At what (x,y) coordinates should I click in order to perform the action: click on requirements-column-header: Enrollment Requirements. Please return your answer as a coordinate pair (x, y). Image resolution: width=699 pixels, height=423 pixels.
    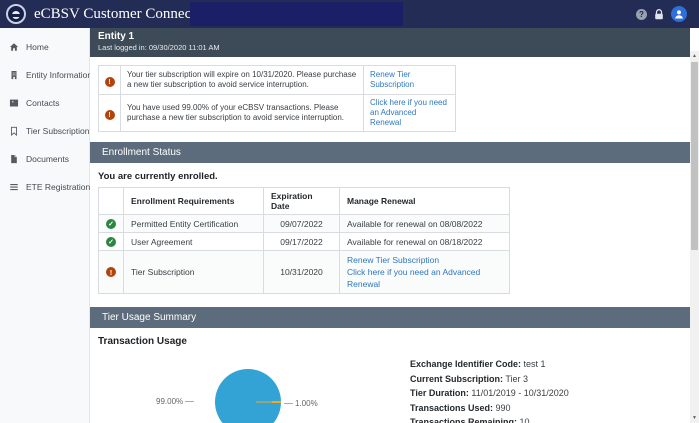
    Looking at the image, I should click on (193, 201).